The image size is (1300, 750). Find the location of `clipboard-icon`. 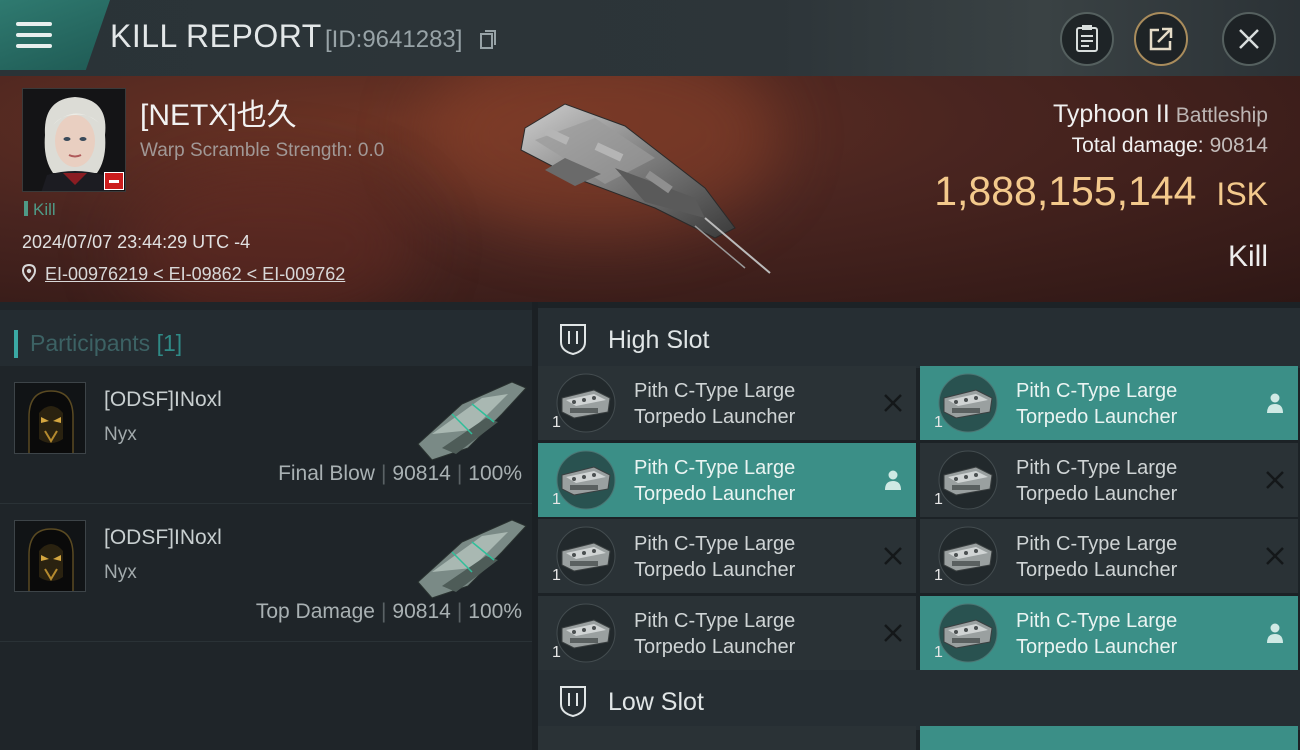

clipboard-icon is located at coordinates (1087, 38).